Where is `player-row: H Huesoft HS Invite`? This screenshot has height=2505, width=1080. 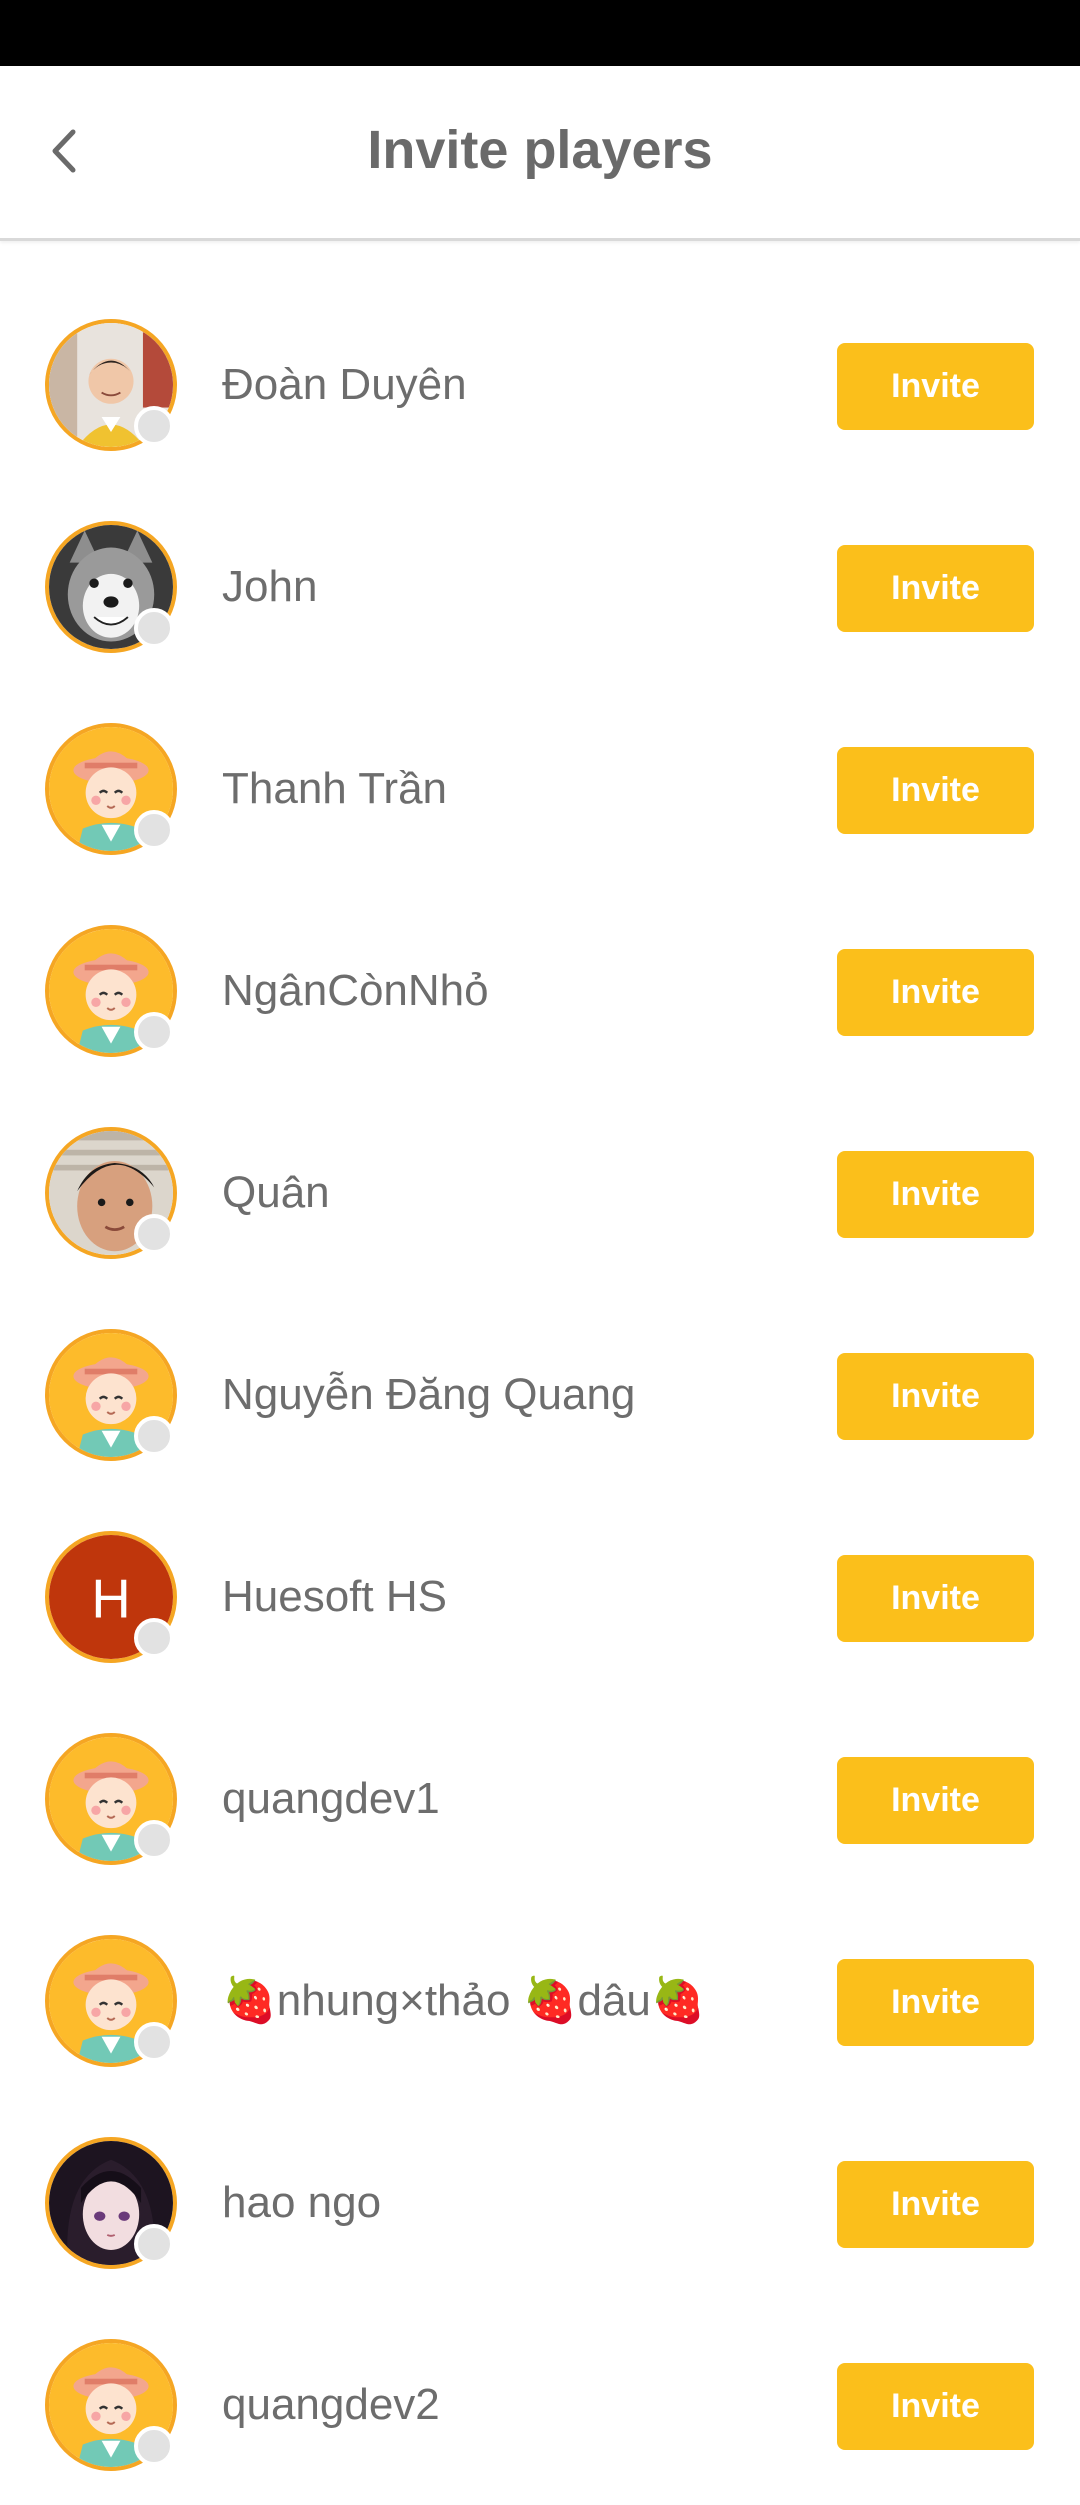
player-row: H Huesoft HS Invite is located at coordinates (540, 1596).